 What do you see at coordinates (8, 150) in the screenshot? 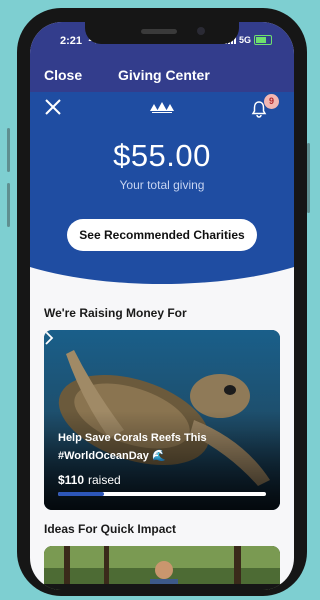
I see `volume-up-button` at bounding box center [8, 150].